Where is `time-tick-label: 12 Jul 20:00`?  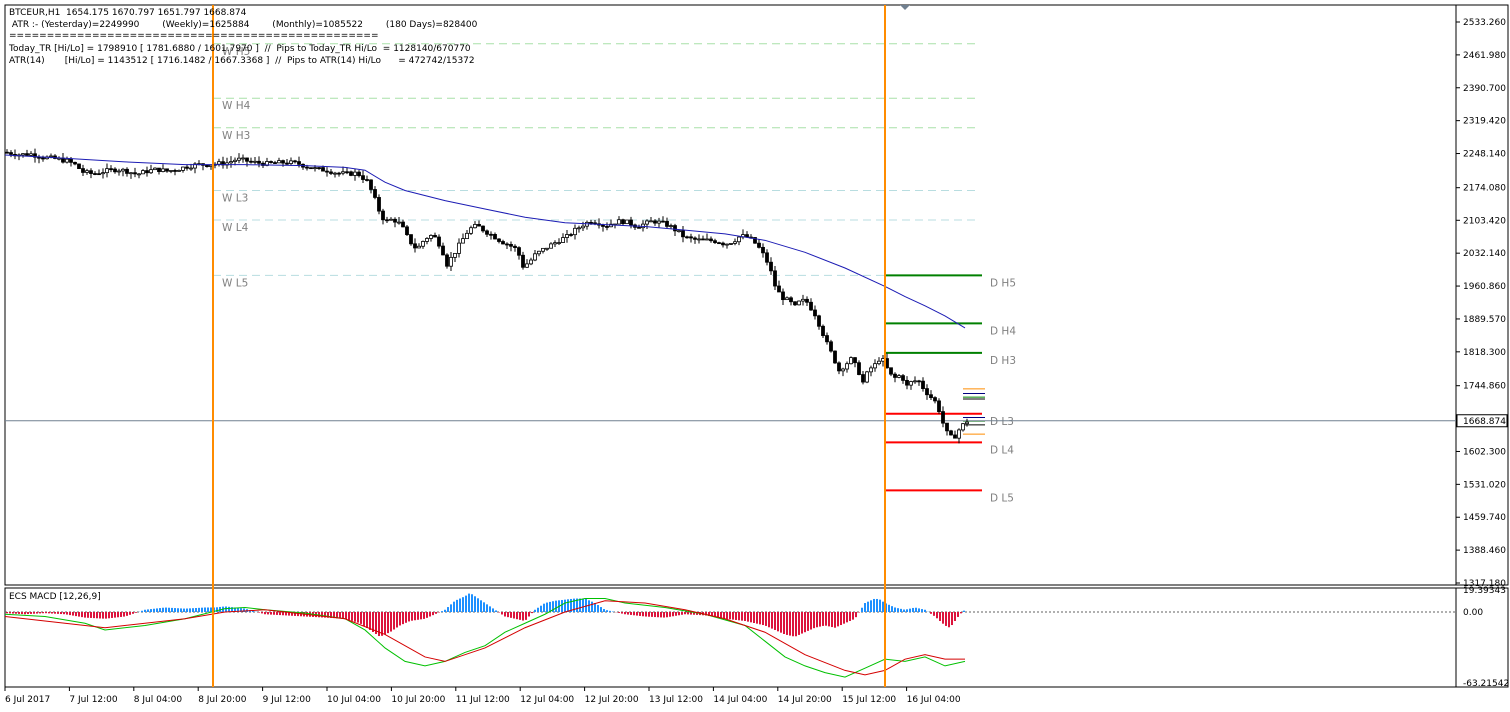
time-tick-label: 12 Jul 20:00 is located at coordinates (612, 700).